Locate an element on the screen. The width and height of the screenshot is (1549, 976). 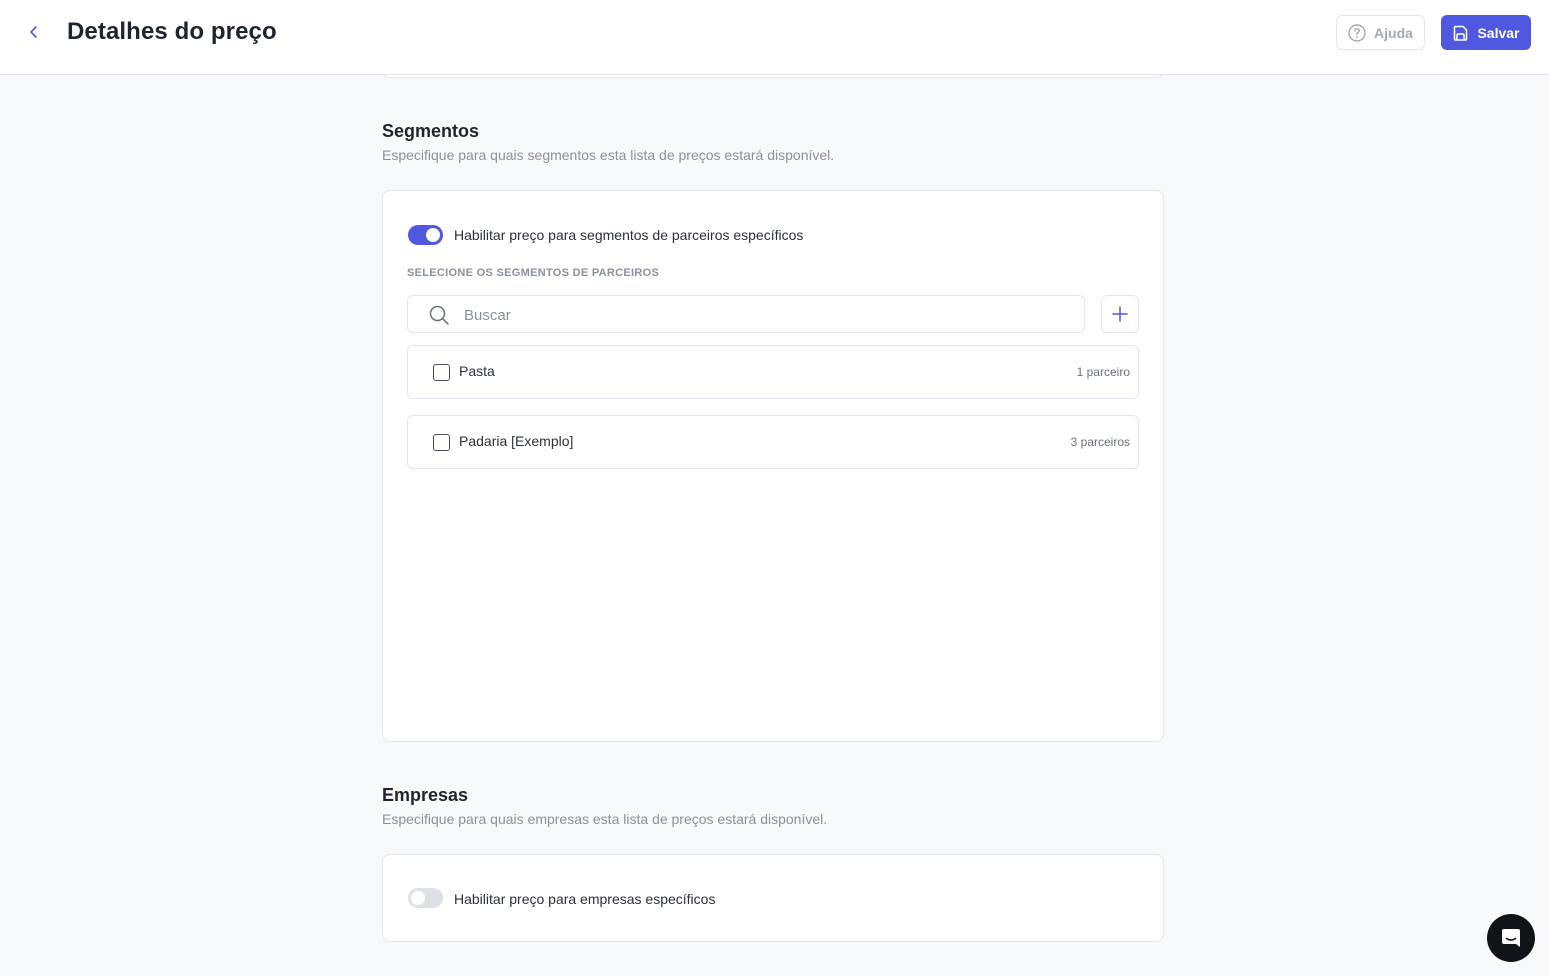
segment-search is located at coordinates (746, 314).